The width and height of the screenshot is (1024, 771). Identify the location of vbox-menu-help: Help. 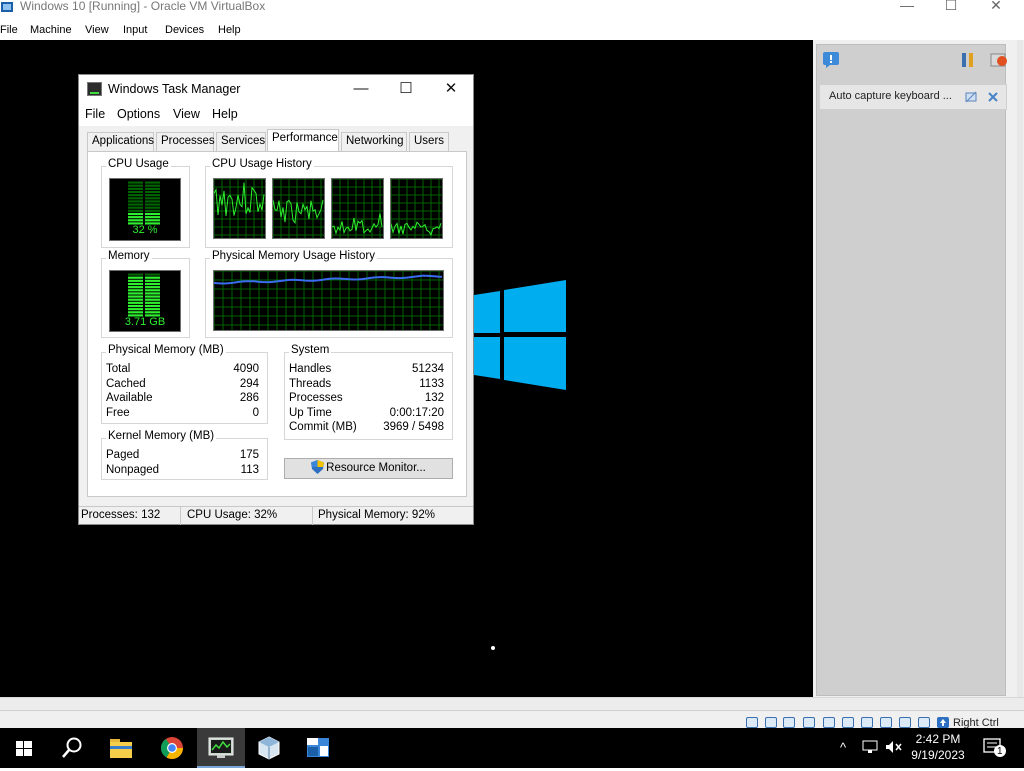
(229, 30).